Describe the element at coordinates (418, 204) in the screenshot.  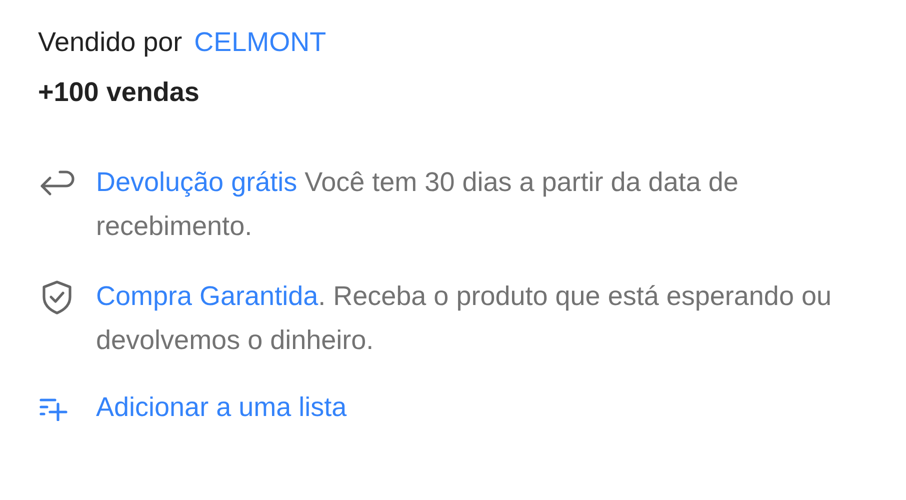
I see `benefit-text: Devolução grátis Você tem 30 dias a partir da data de recebimento.` at that location.